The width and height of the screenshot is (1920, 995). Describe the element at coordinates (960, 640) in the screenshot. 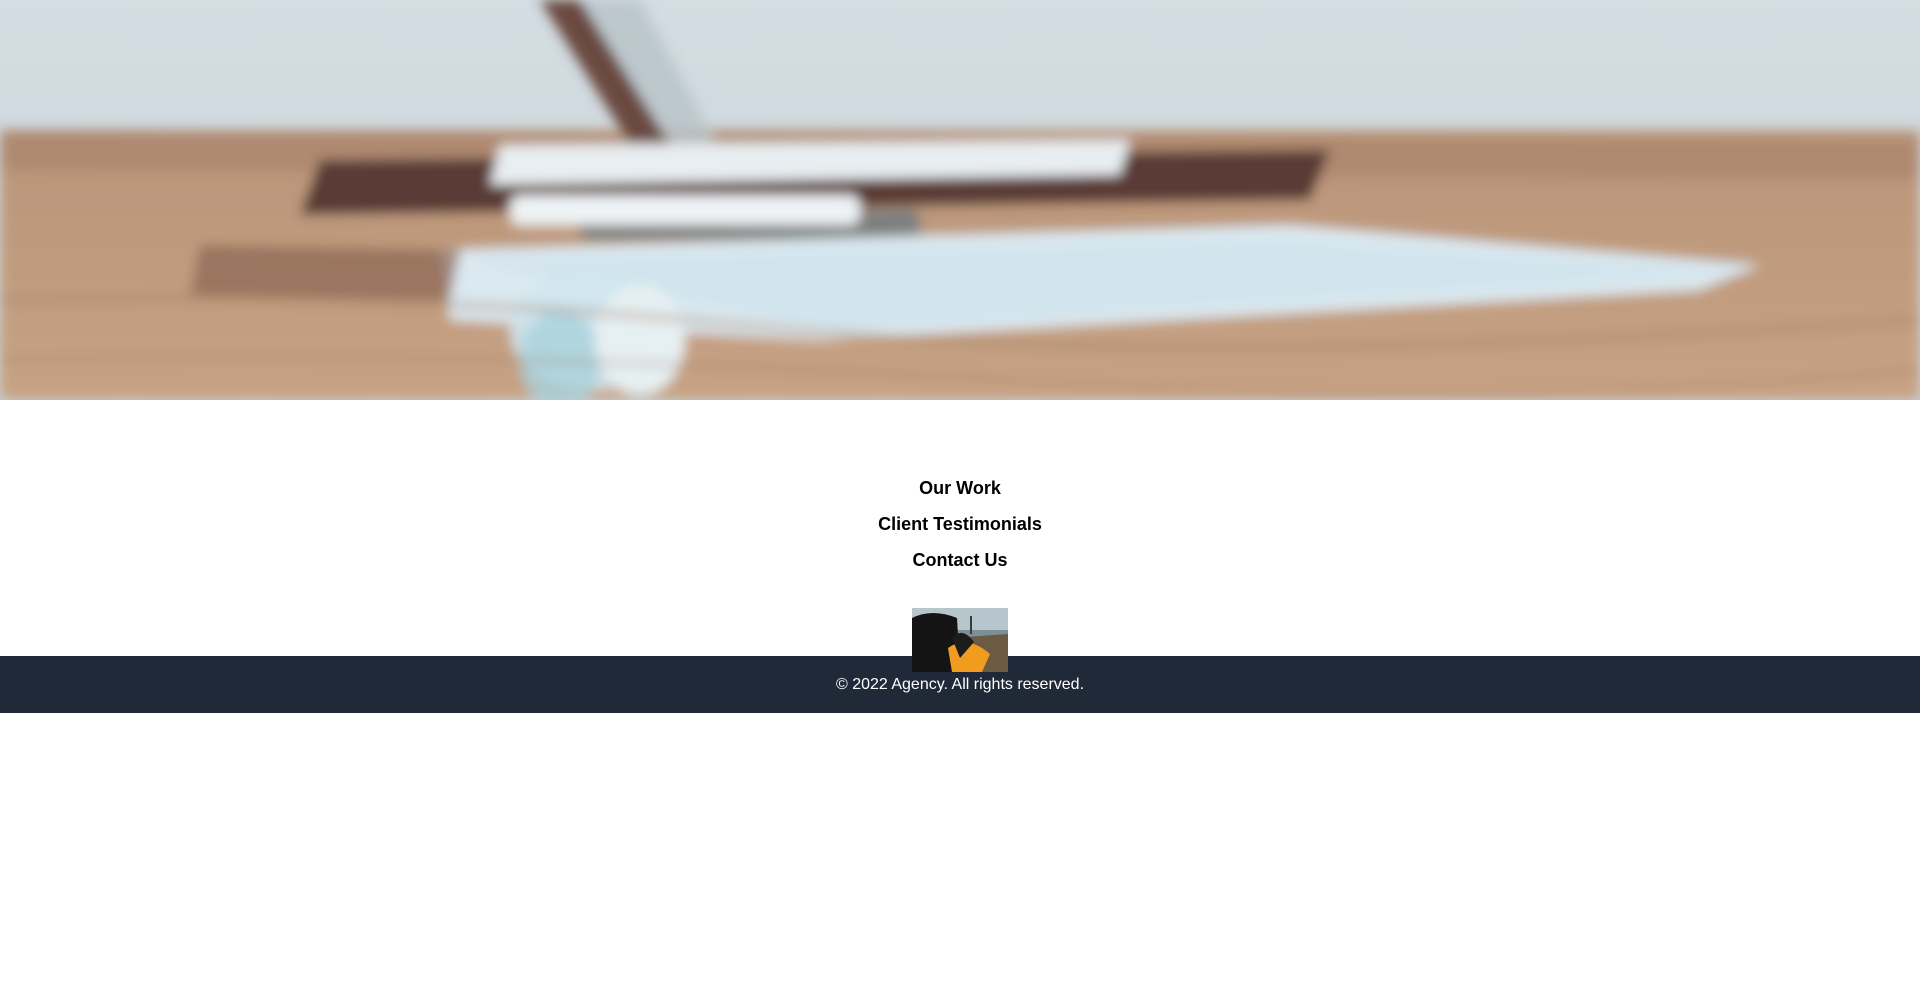

I see `thumbnail-image` at that location.